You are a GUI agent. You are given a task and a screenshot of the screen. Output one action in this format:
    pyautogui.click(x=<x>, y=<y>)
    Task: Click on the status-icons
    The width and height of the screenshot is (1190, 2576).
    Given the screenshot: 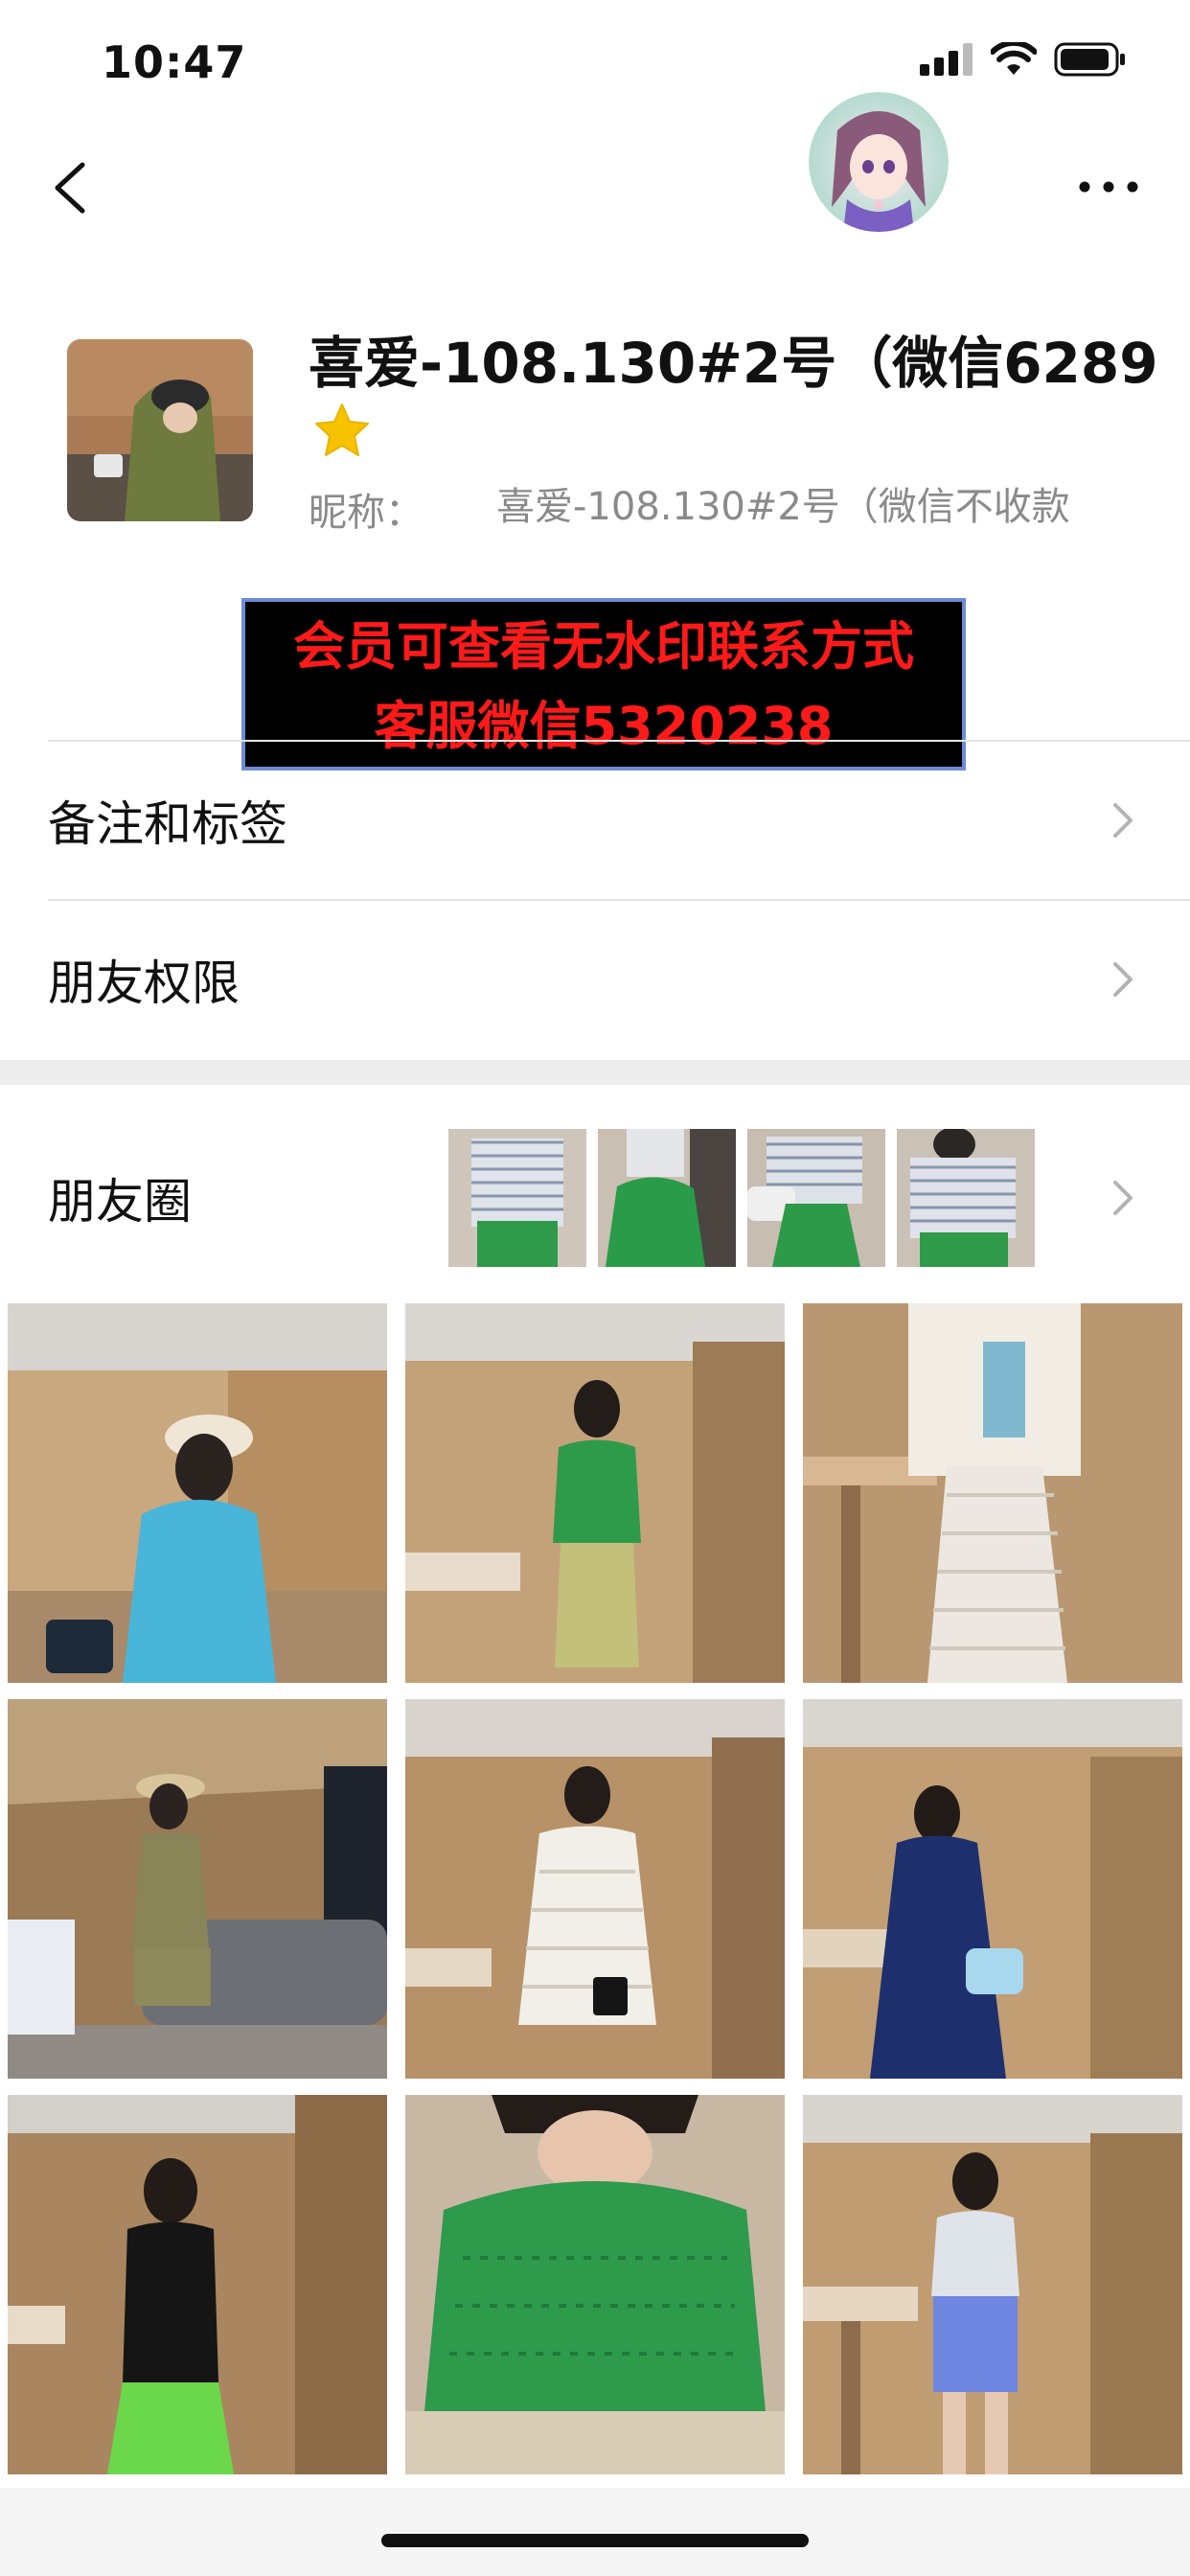 What is the action you would take?
    pyautogui.click(x=1023, y=59)
    